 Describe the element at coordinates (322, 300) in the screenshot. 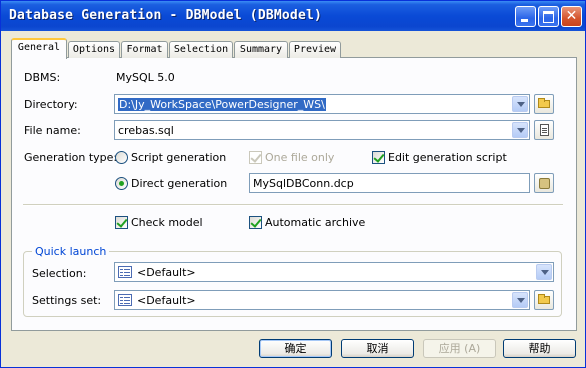

I see `settings-set-combo: <Default>` at that location.